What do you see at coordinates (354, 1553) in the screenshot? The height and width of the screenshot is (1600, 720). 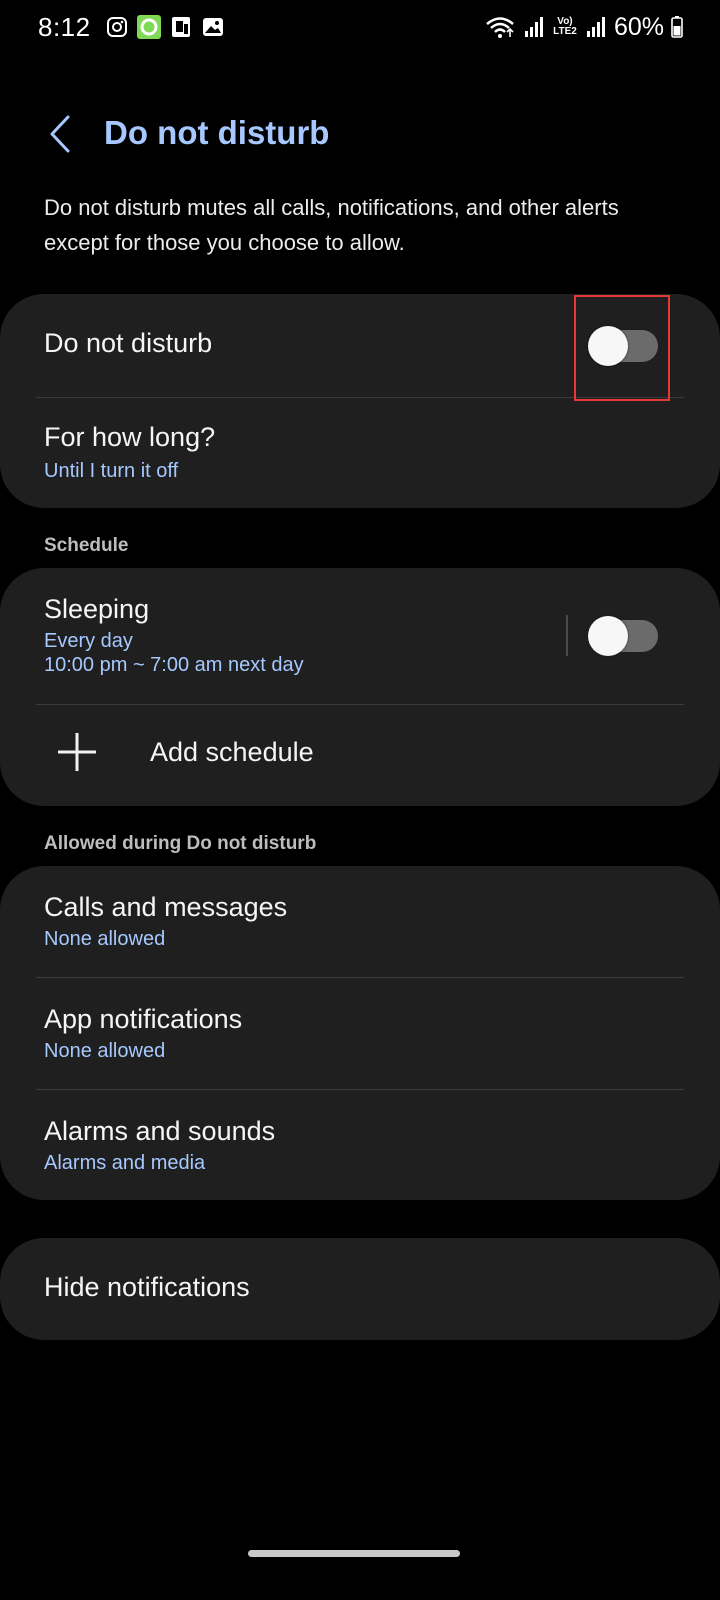 I see `home-indicator` at bounding box center [354, 1553].